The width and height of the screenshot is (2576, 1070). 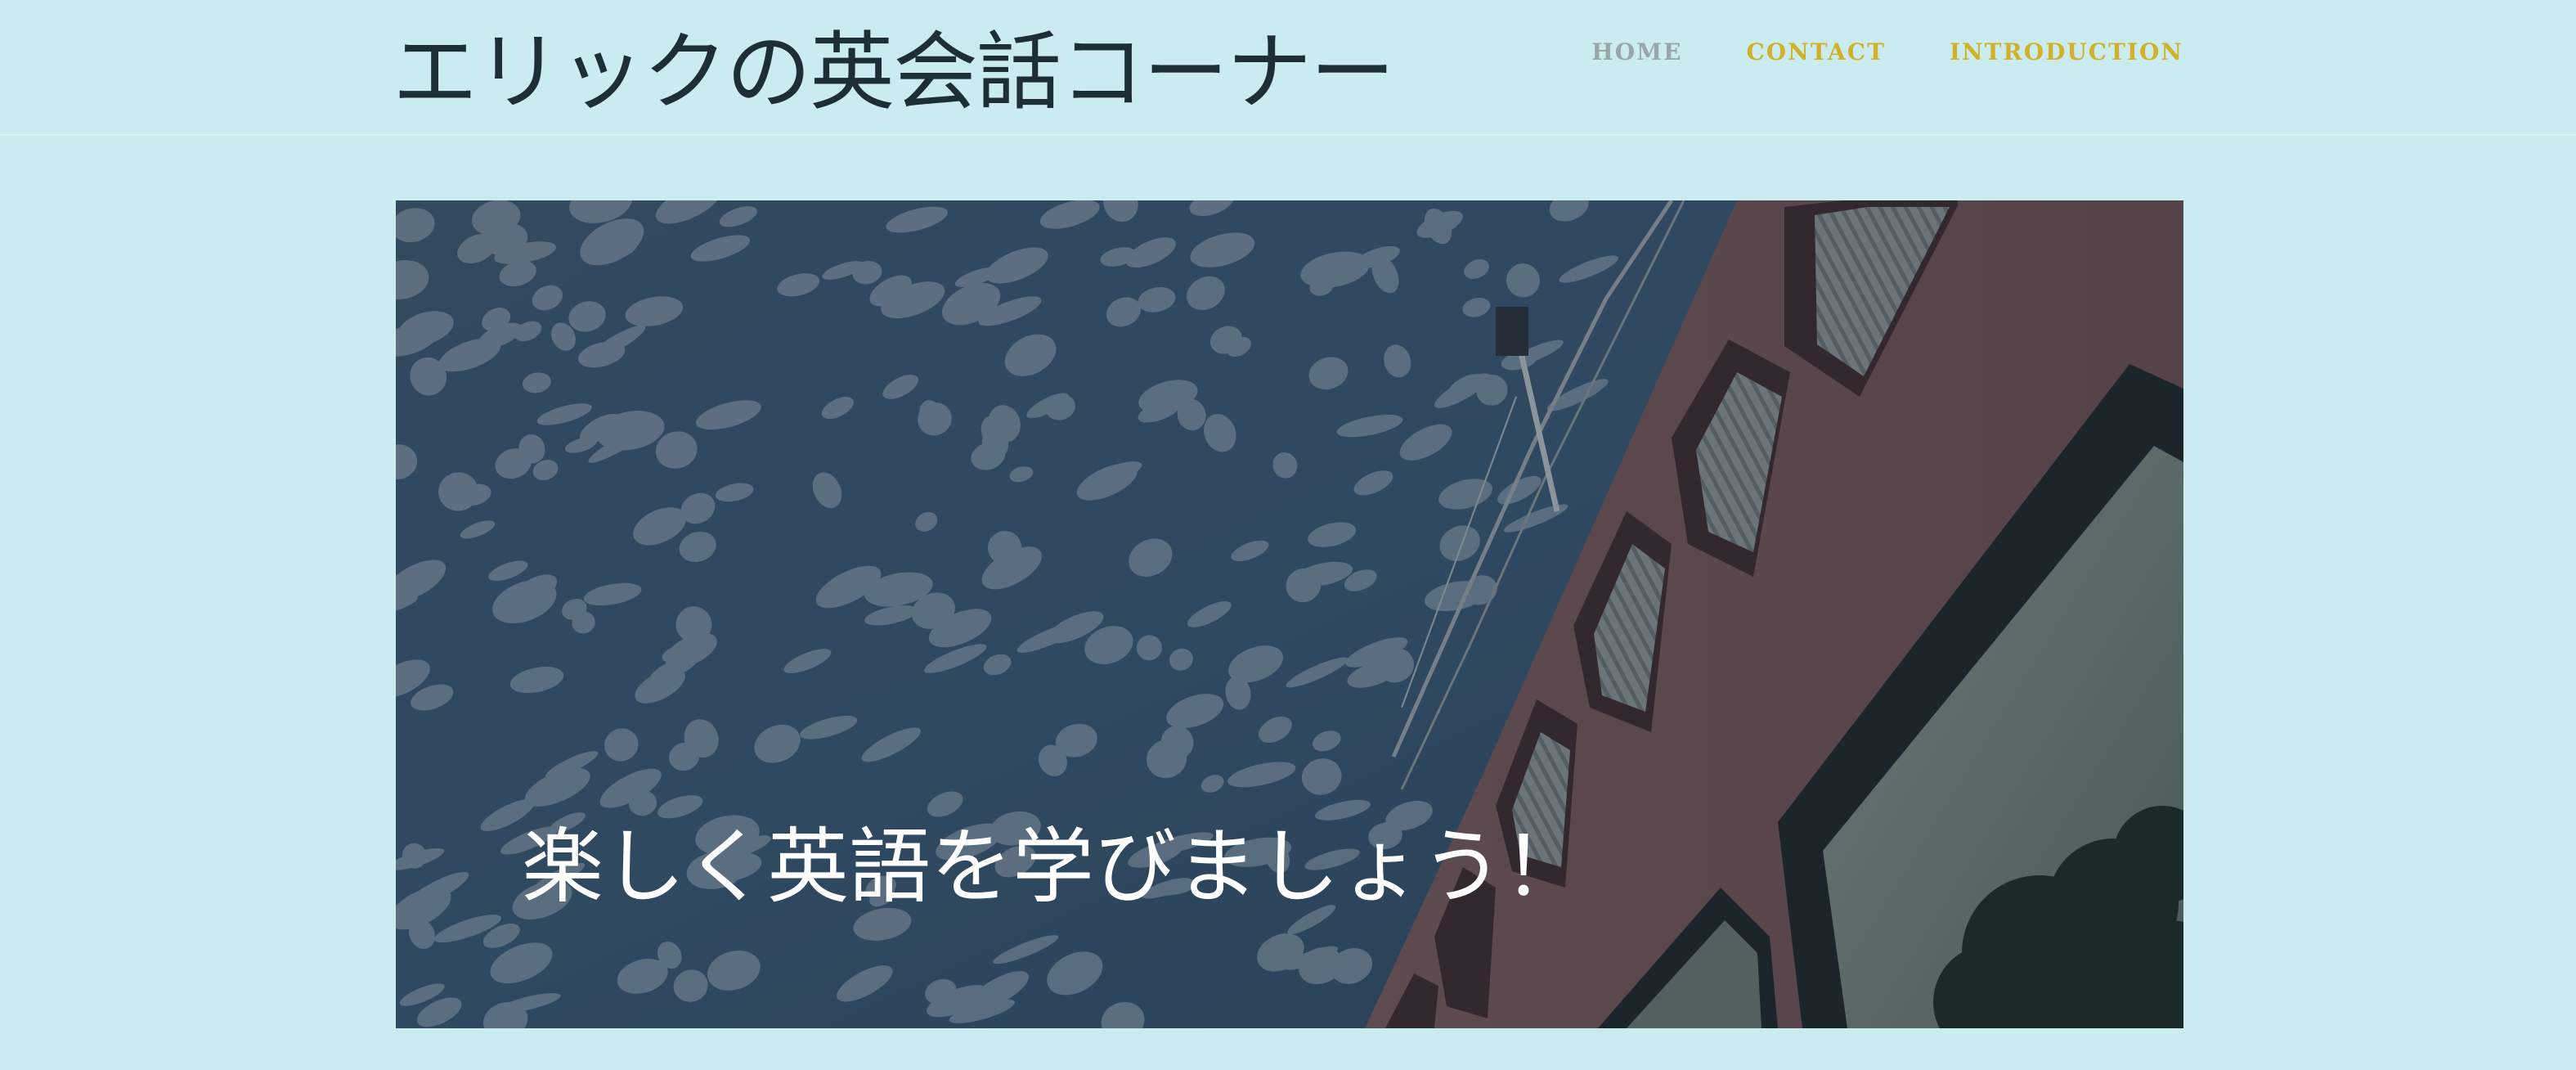 What do you see at coordinates (2066, 53) in the screenshot?
I see `nav-introduction-link: INTRODUCTION` at bounding box center [2066, 53].